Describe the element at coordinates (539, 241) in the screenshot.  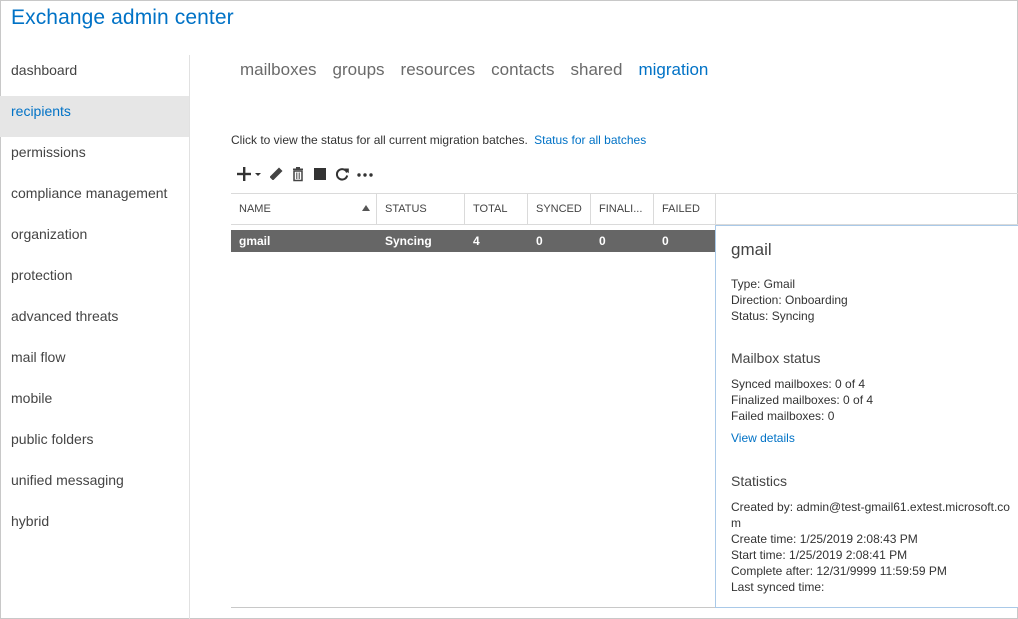
I see `cell-synced: 0` at that location.